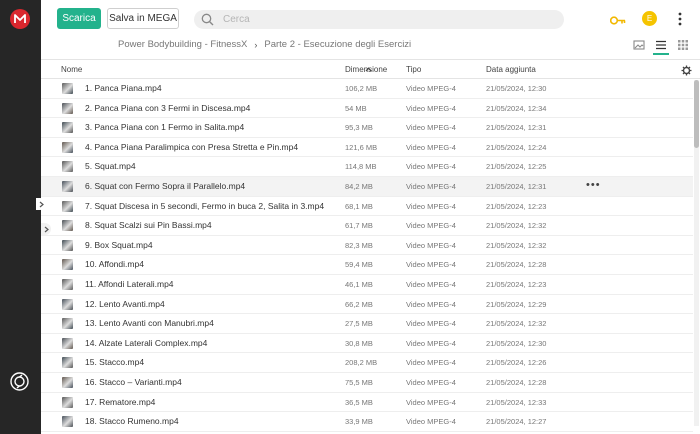 This screenshot has width=700, height=434. What do you see at coordinates (516, 402) in the screenshot?
I see `file-date: 21/05/2024, 12:33` at bounding box center [516, 402].